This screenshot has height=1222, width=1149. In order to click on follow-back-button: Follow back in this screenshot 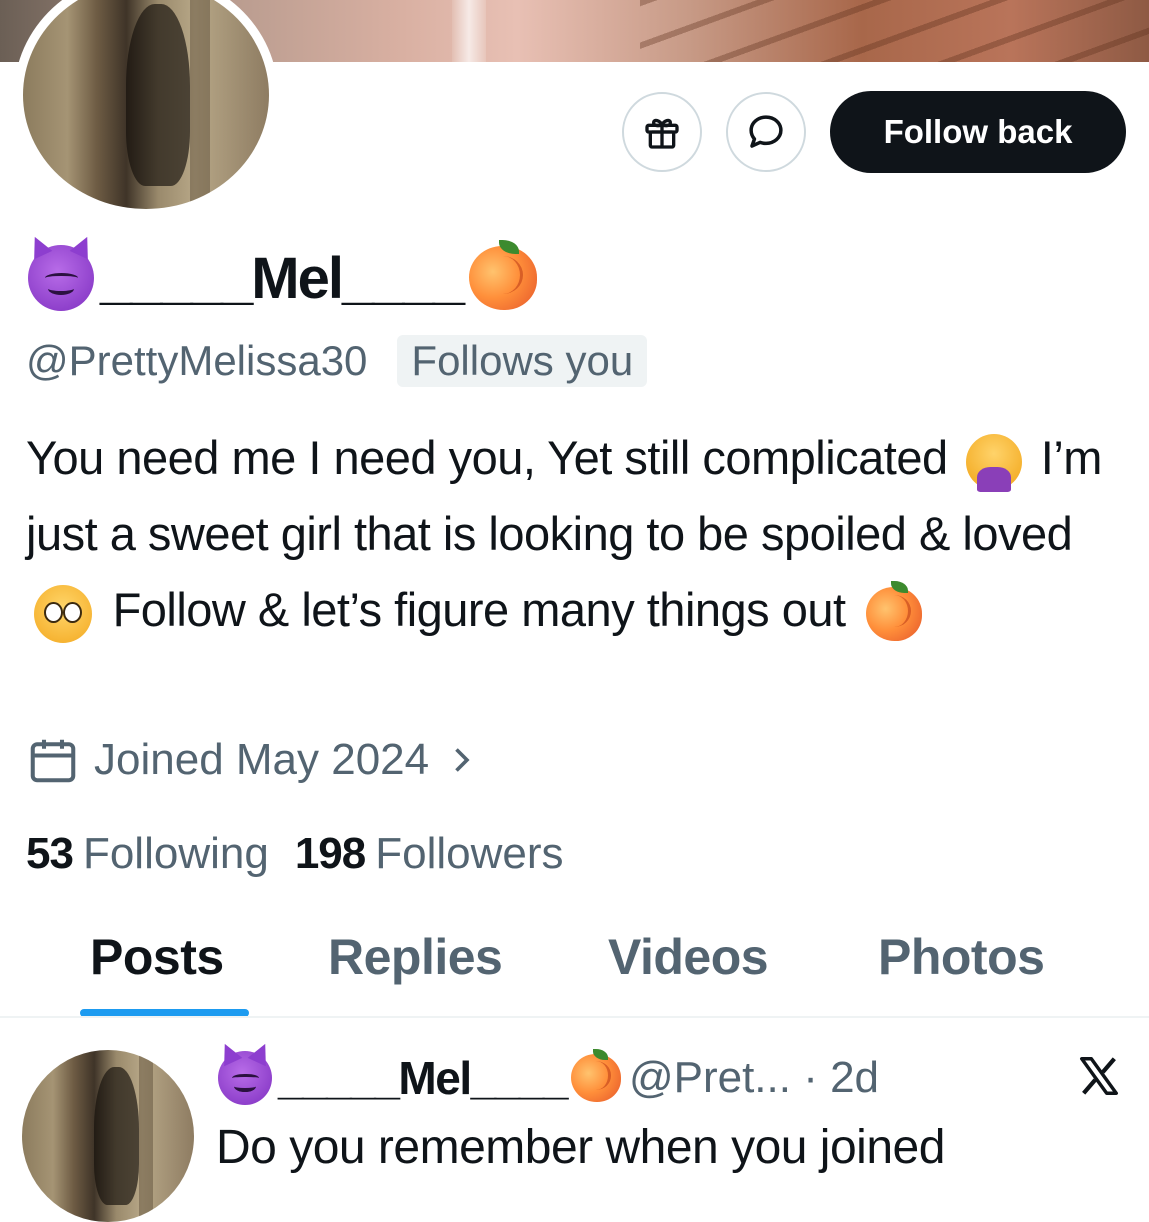, I will do `click(978, 132)`.